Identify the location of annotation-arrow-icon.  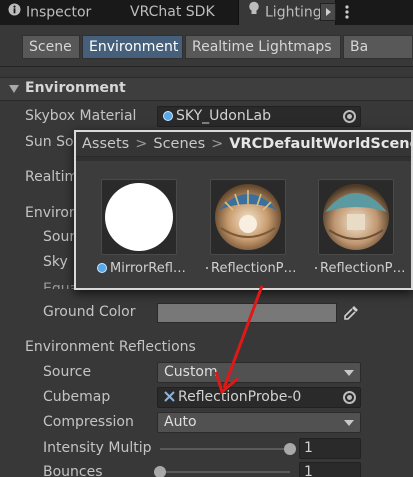
(239, 340).